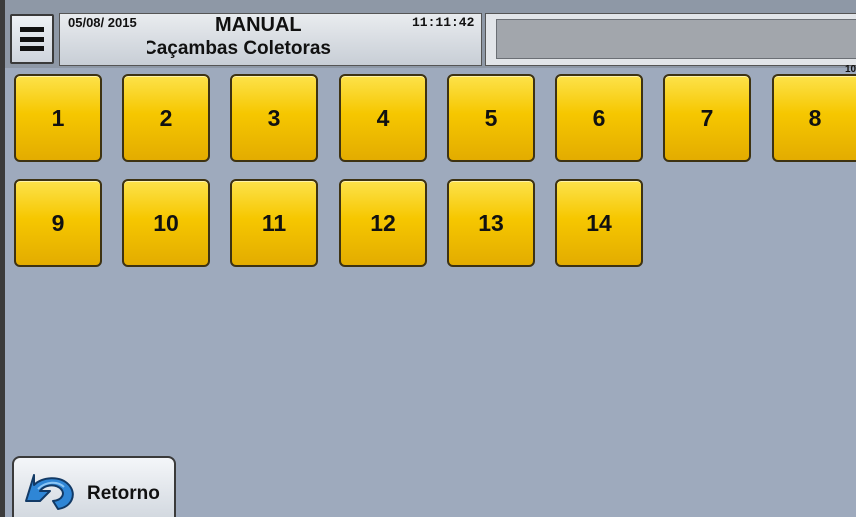  What do you see at coordinates (599, 223) in the screenshot?
I see `bucket-button-14: 14` at bounding box center [599, 223].